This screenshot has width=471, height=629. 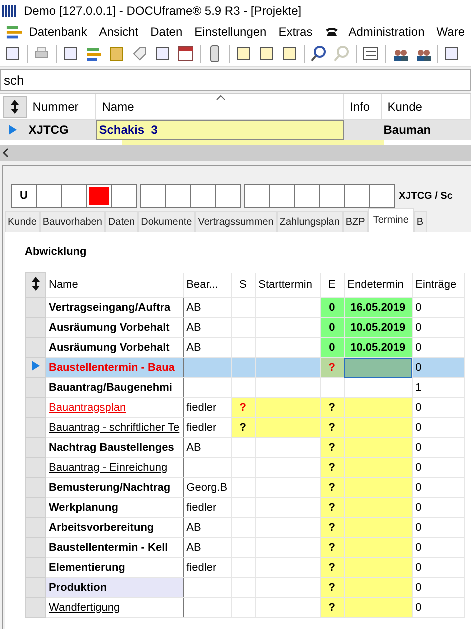 What do you see at coordinates (243, 284) in the screenshot?
I see `column-header: S` at bounding box center [243, 284].